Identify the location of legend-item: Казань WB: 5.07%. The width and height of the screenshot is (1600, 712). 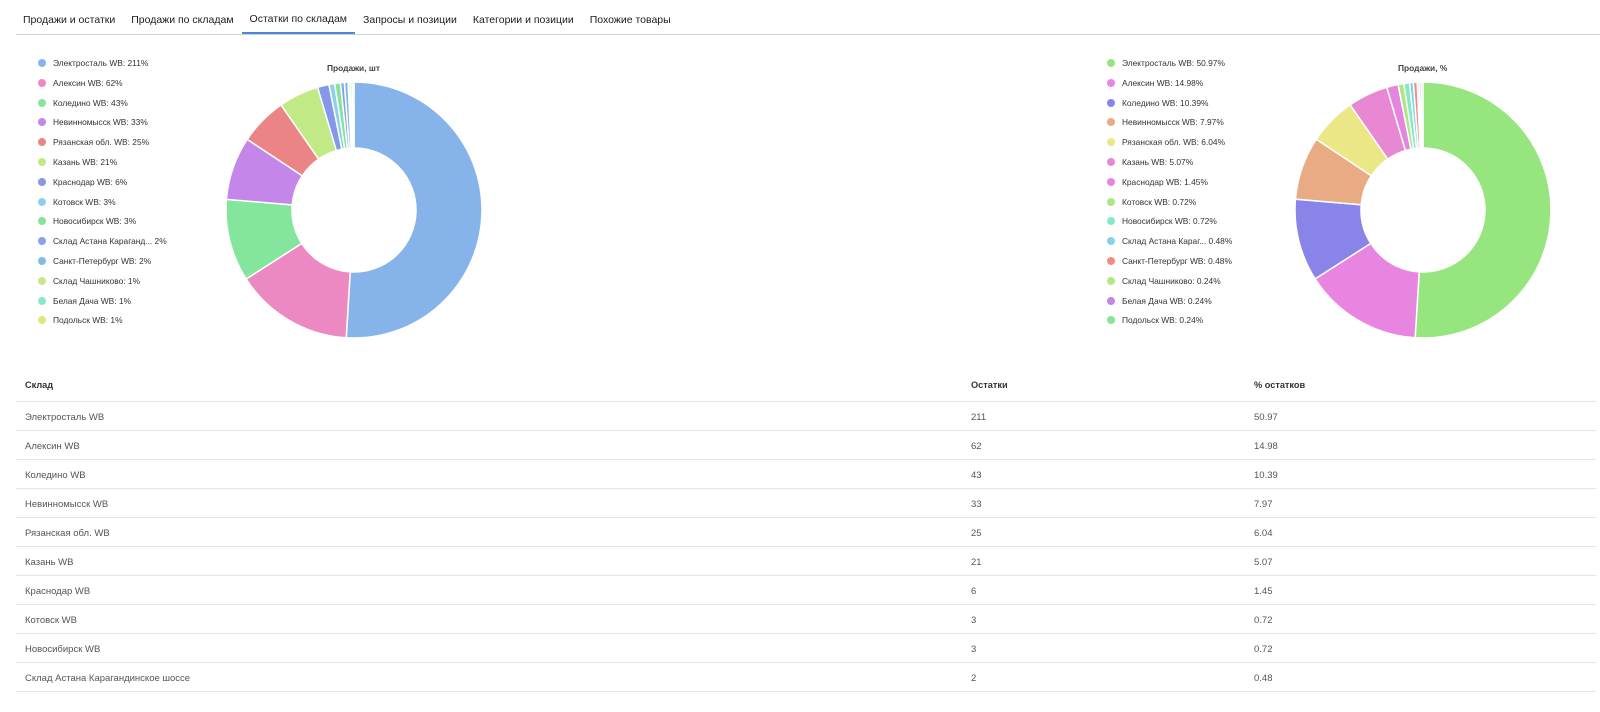
(1150, 162).